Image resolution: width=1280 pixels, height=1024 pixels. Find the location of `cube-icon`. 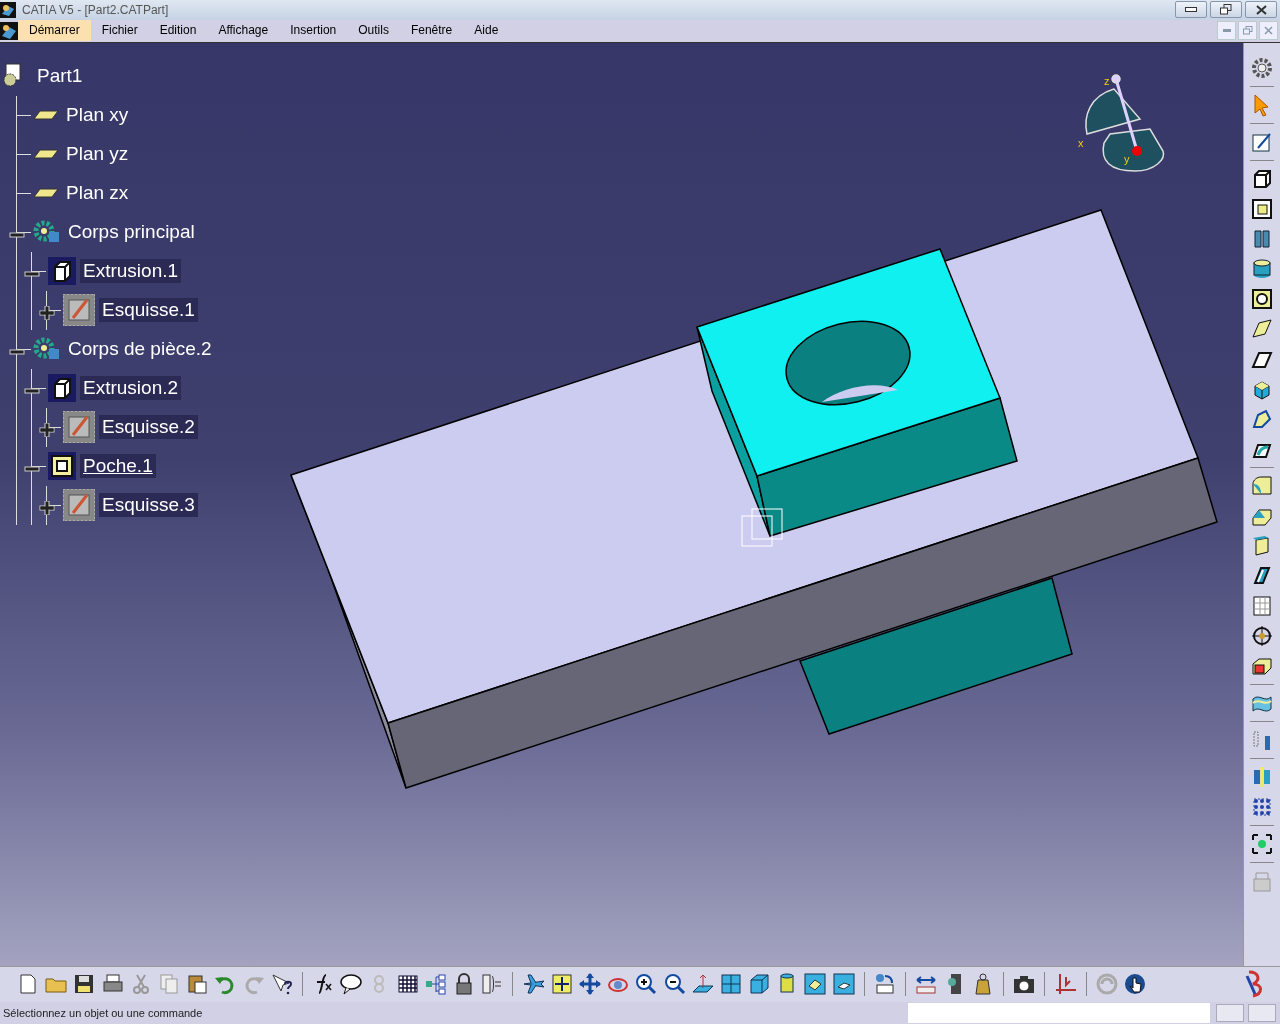

cube-icon is located at coordinates (759, 984).